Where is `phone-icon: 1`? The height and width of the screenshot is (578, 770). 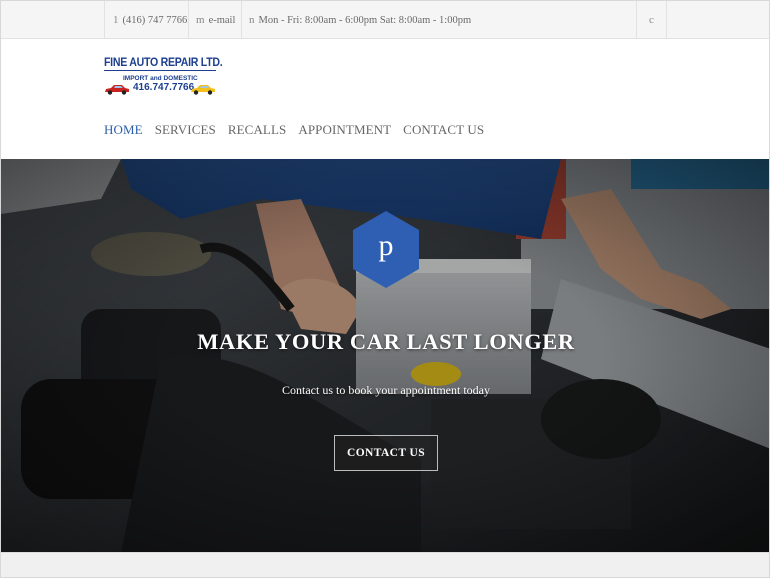
phone-icon: 1 is located at coordinates (116, 20).